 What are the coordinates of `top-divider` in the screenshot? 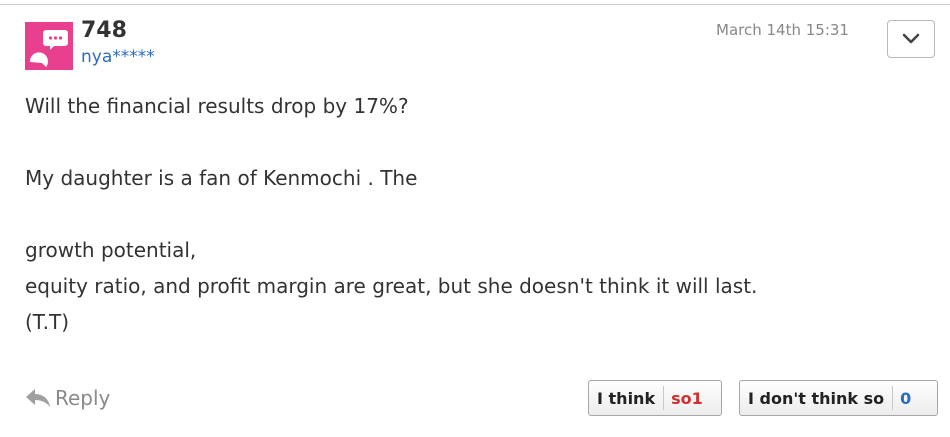 It's located at (475, 4).